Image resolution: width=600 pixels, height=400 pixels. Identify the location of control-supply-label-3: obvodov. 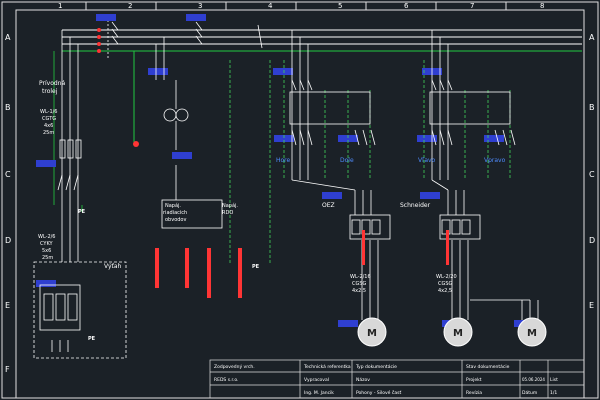
(175, 220).